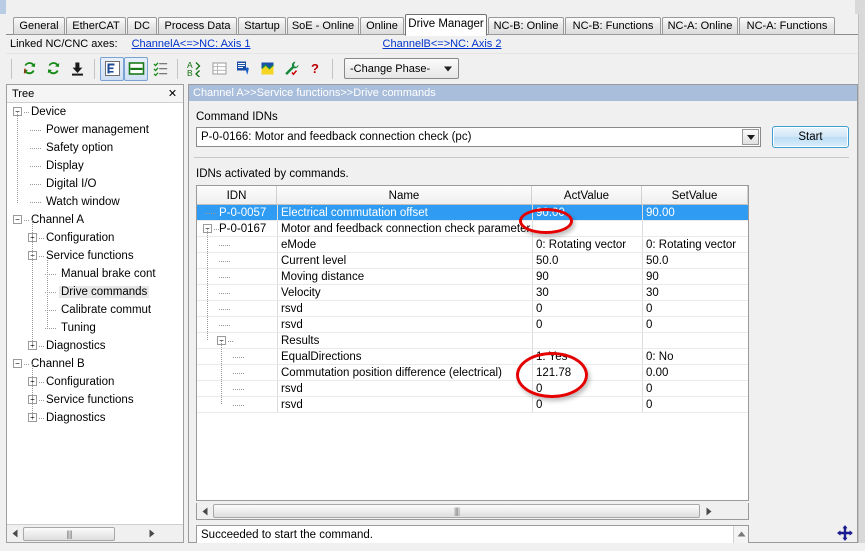  What do you see at coordinates (95, 256) in the screenshot?
I see `tree-item-service-functions: −Service functions` at bounding box center [95, 256].